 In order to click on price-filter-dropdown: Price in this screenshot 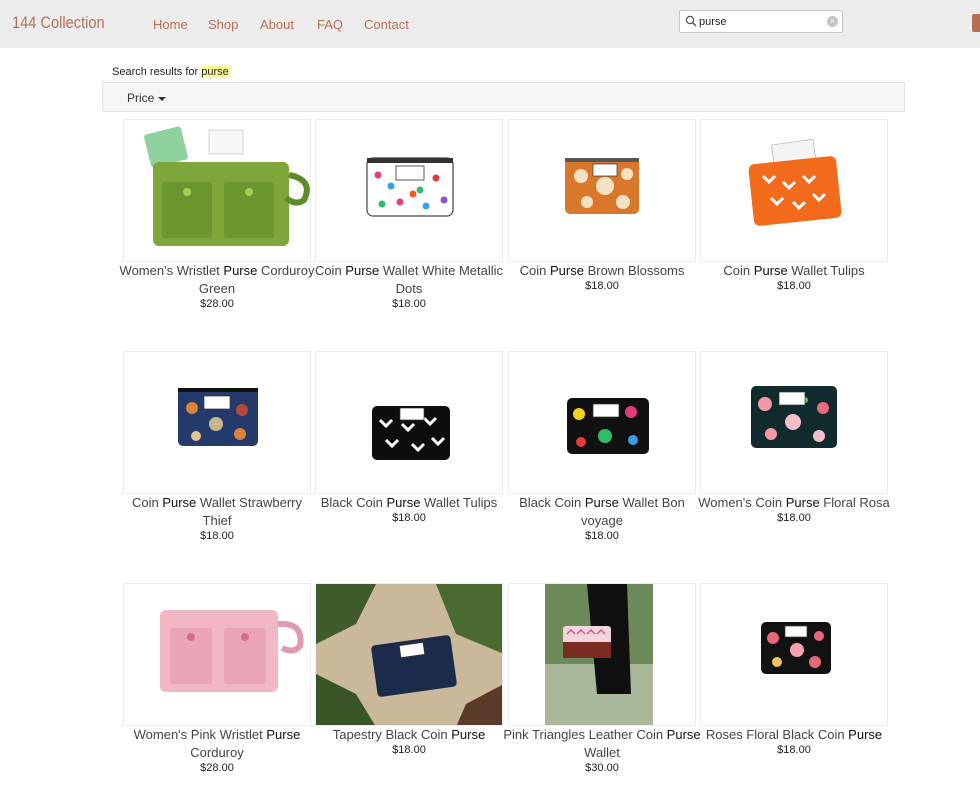, I will do `click(147, 98)`.